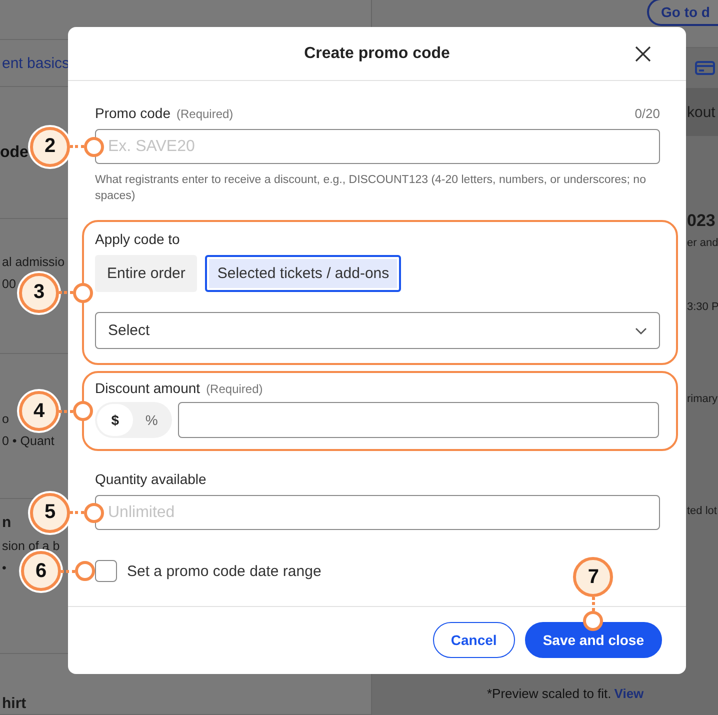  What do you see at coordinates (50, 146) in the screenshot?
I see `callout-number: 2` at bounding box center [50, 146].